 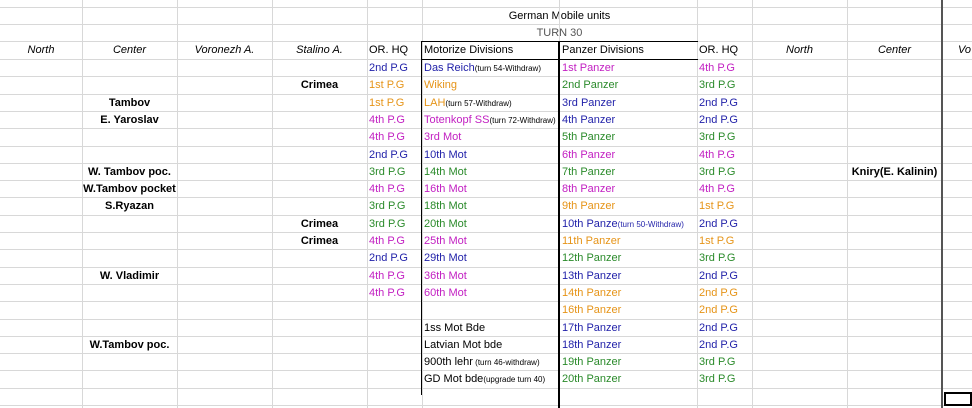 What do you see at coordinates (559, 224) in the screenshot?
I see `table-border-divider` at bounding box center [559, 224].